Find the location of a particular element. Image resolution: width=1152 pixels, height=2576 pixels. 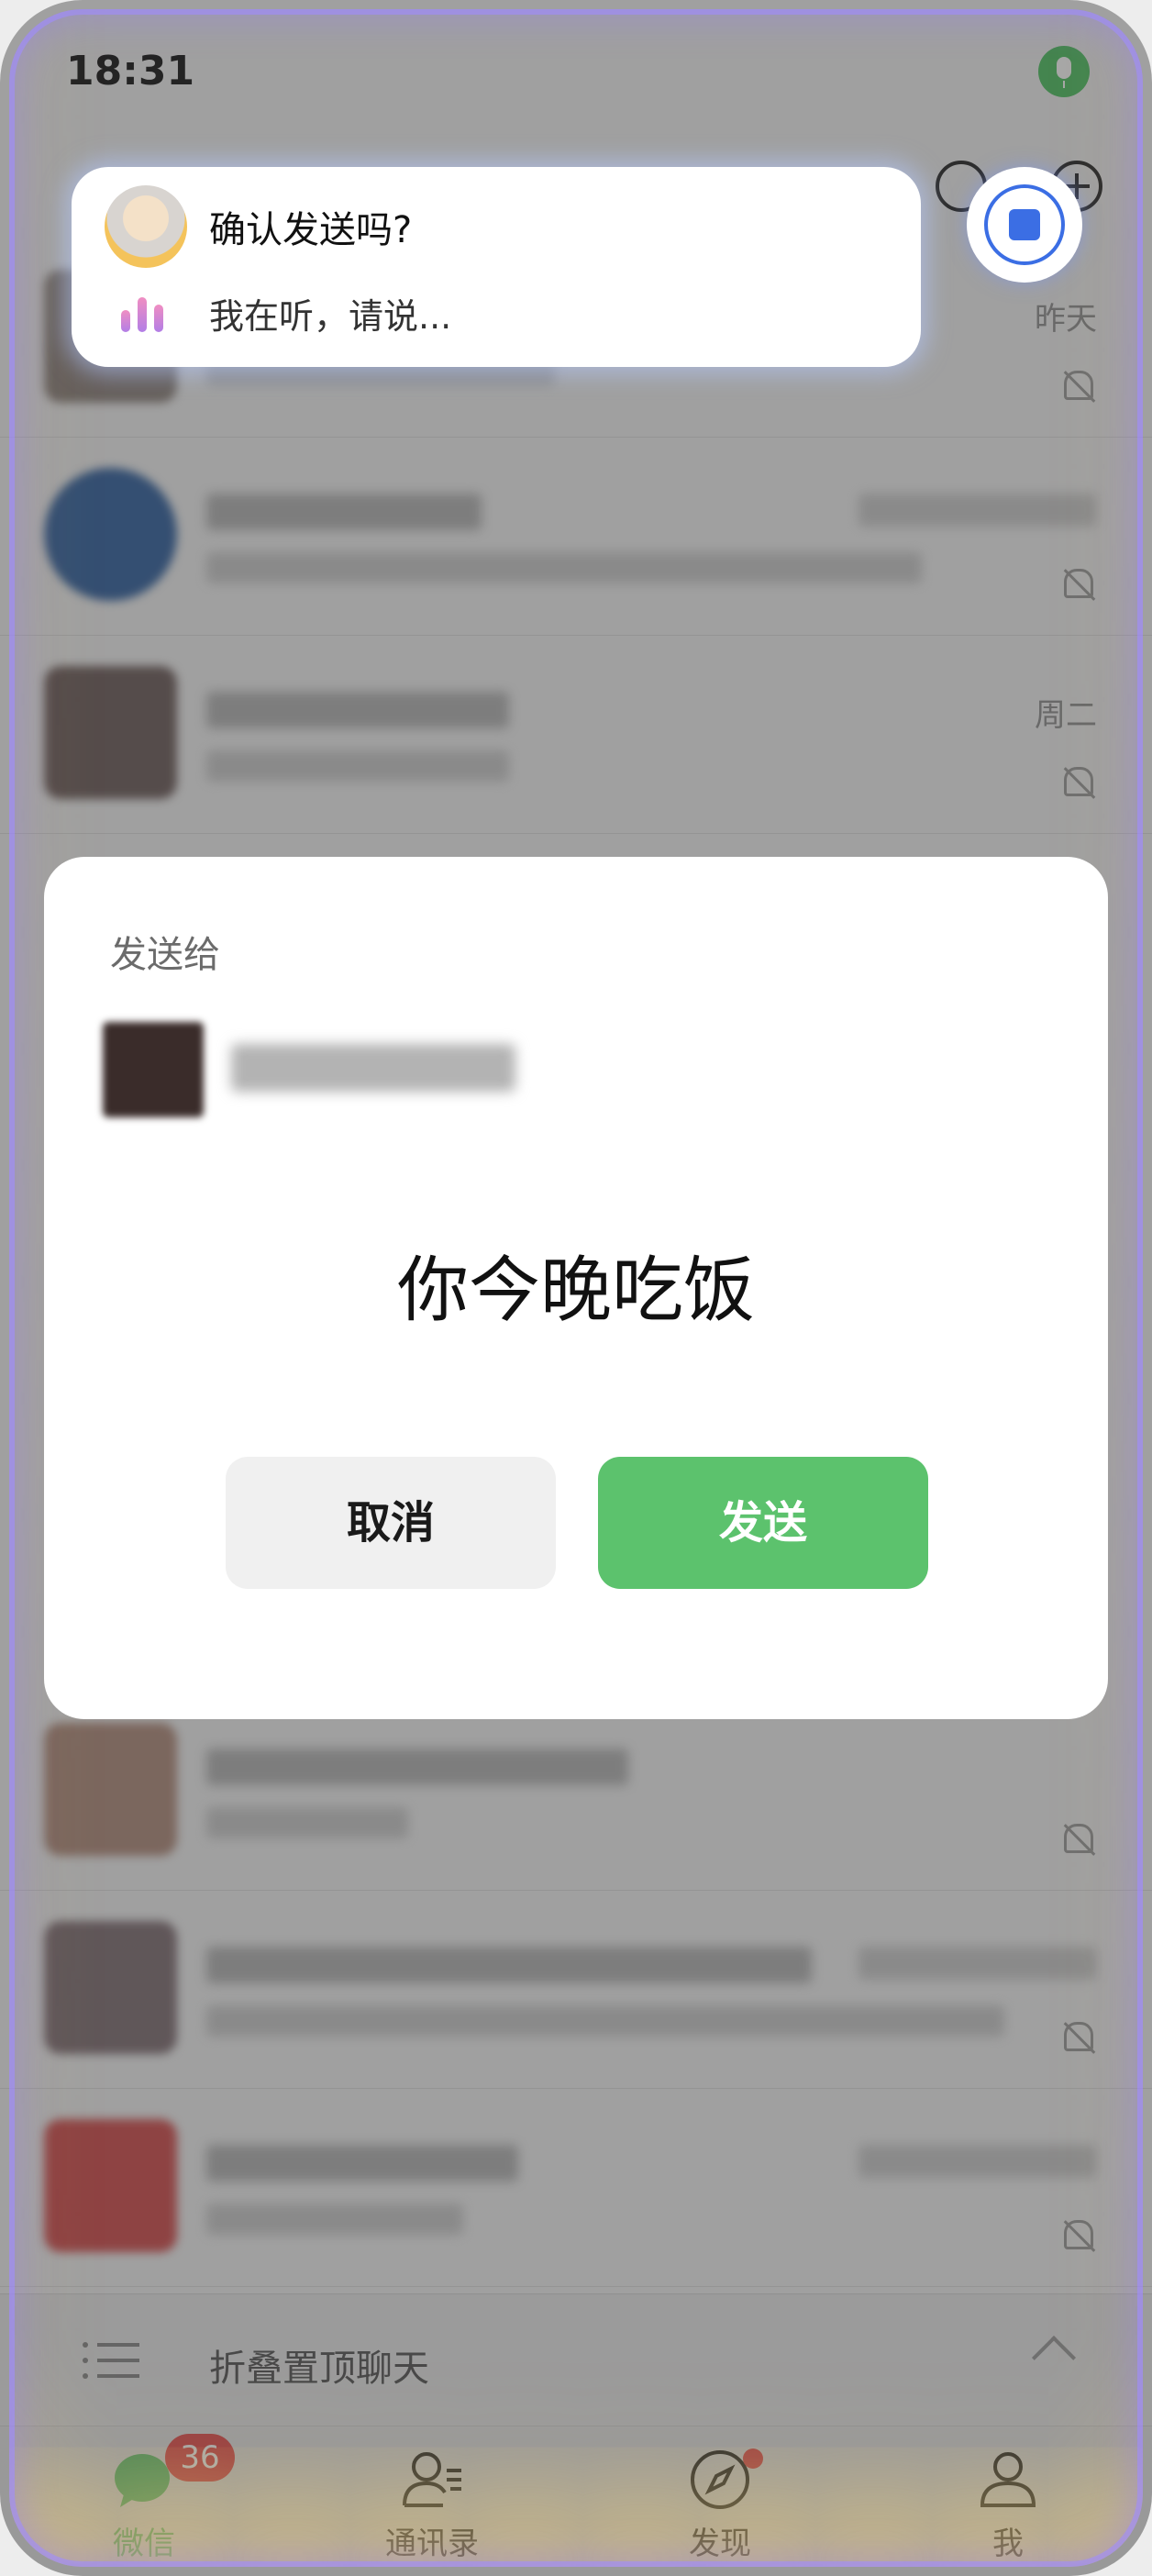

recipient-name-blurred is located at coordinates (373, 1068).